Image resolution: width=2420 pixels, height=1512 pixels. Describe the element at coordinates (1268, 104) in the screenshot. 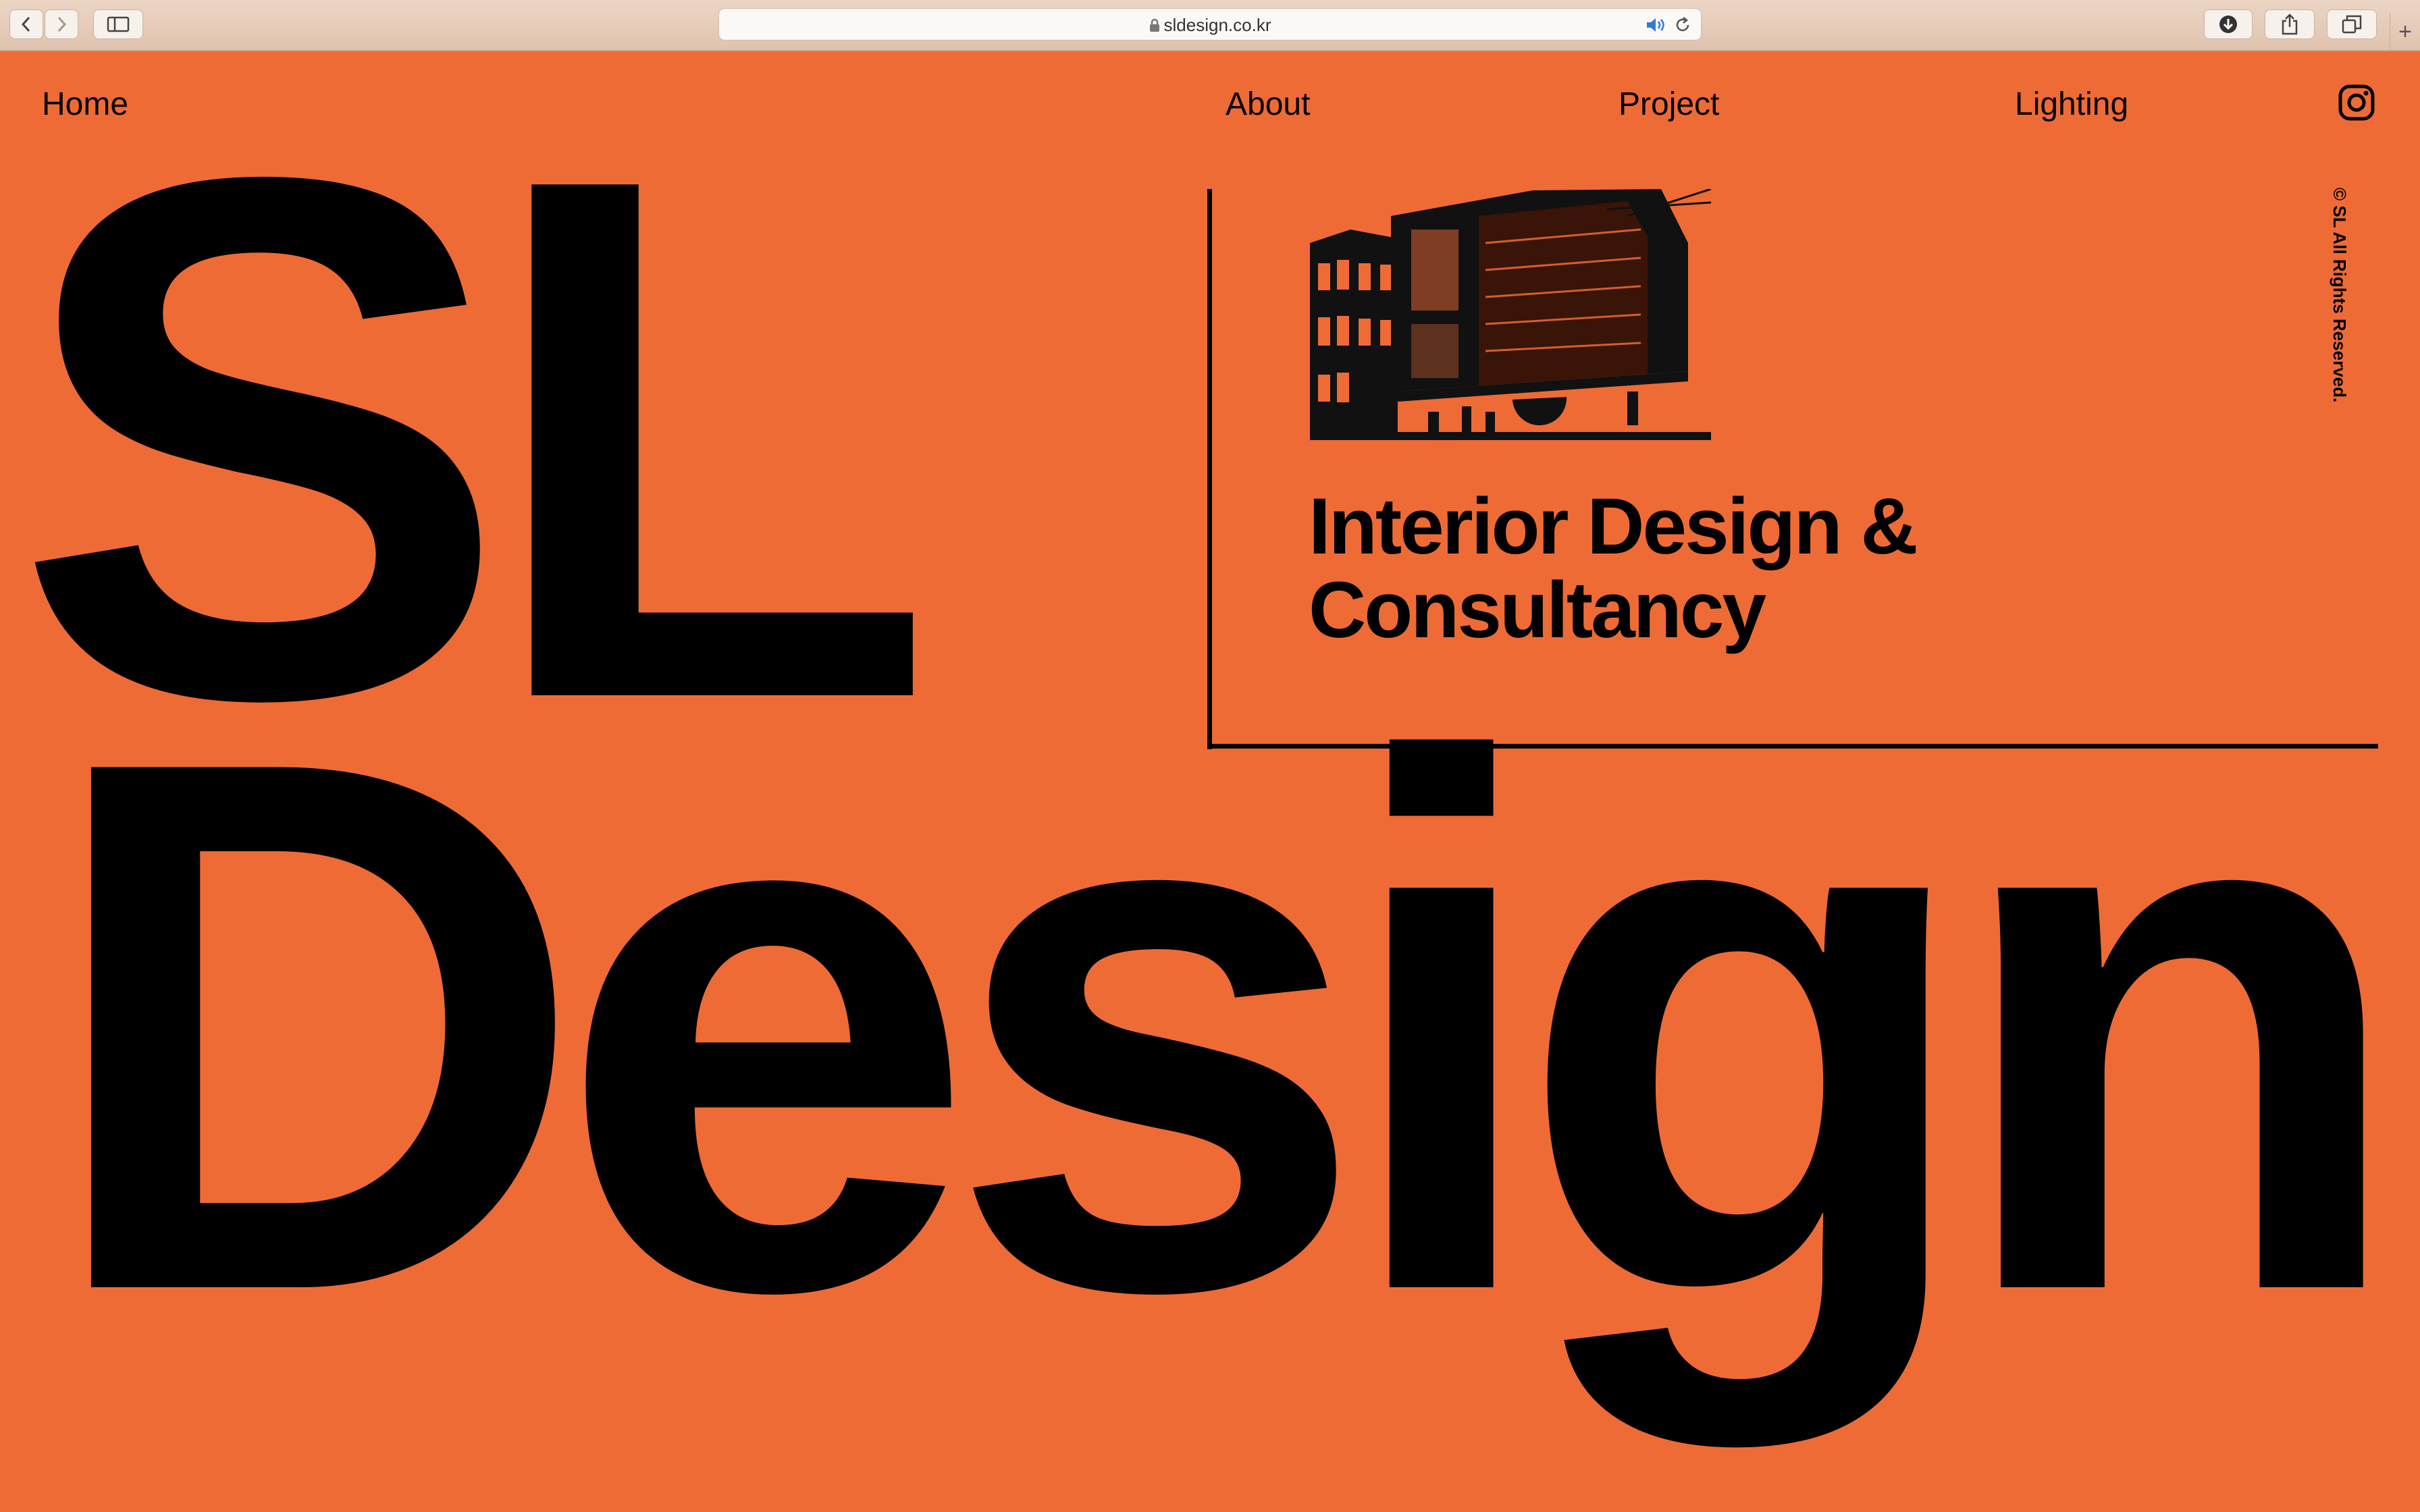

I see `nav-about: About` at that location.